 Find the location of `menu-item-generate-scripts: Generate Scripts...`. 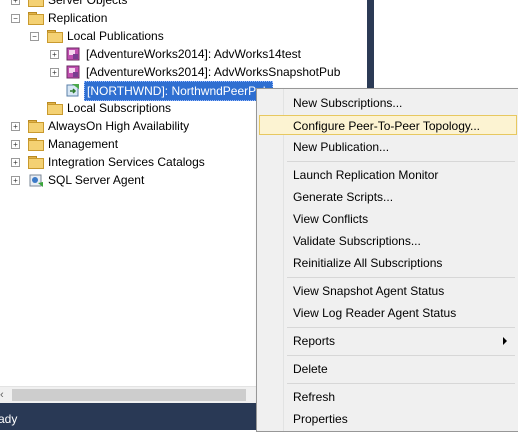

menu-item-generate-scripts: Generate Scripts... is located at coordinates (388, 197).